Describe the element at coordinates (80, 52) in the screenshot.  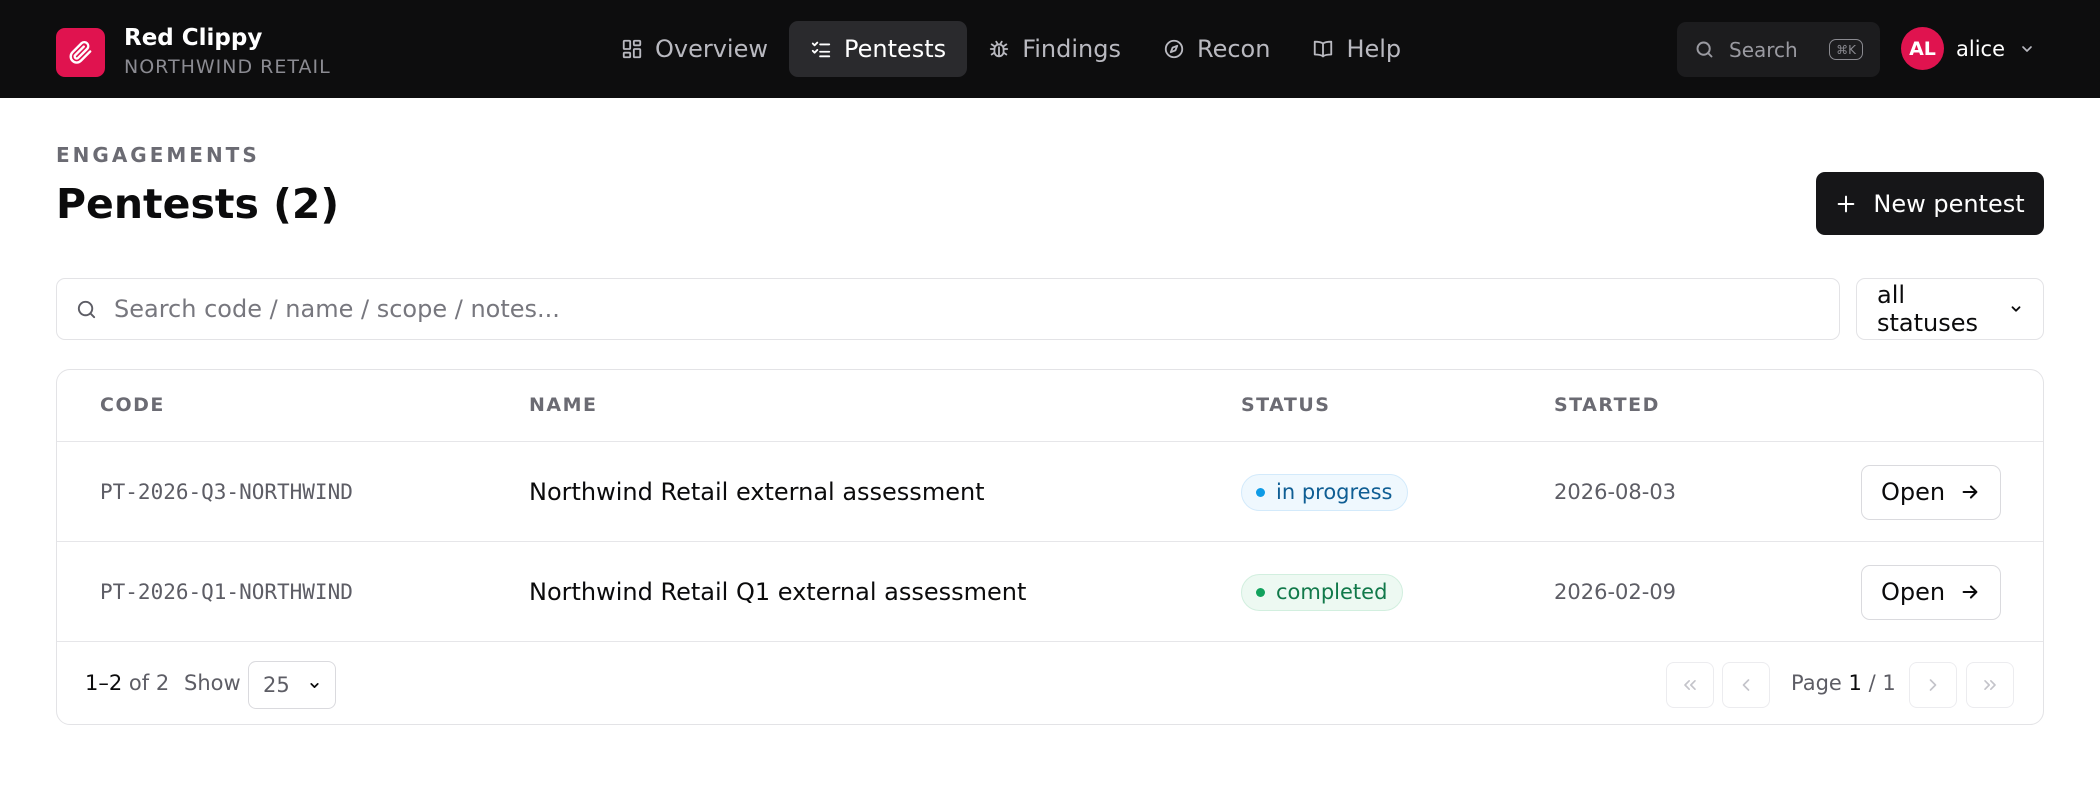
I see `paperclip-icon` at that location.